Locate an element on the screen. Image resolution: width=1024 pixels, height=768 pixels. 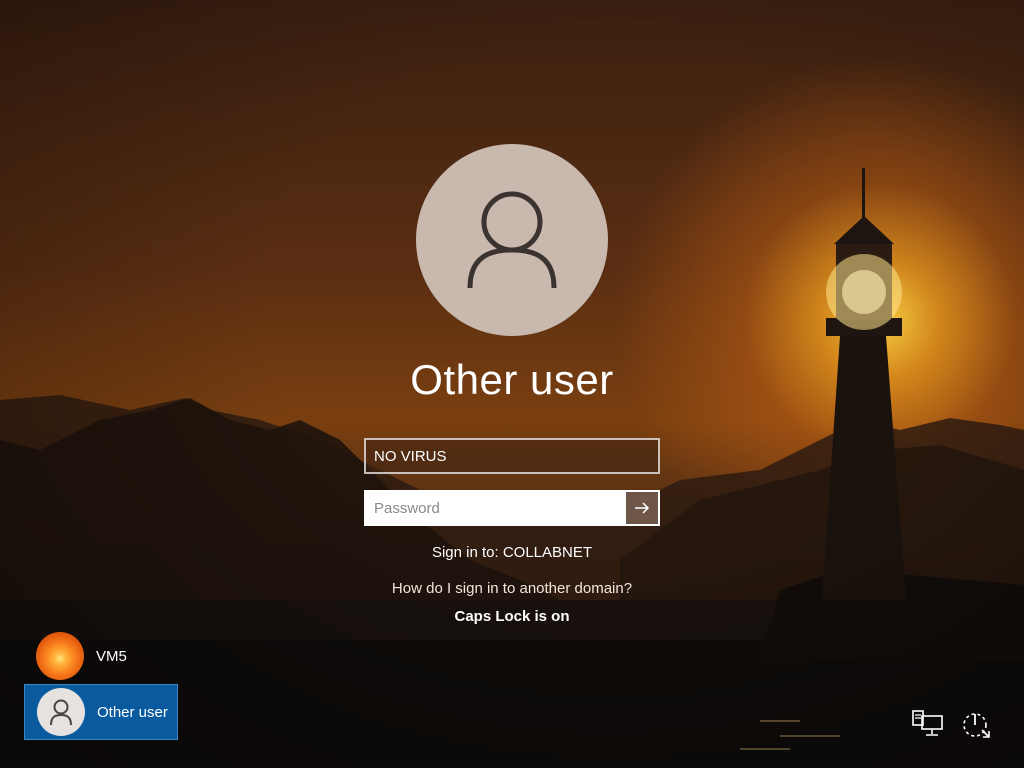
submit-button is located at coordinates (642, 508).